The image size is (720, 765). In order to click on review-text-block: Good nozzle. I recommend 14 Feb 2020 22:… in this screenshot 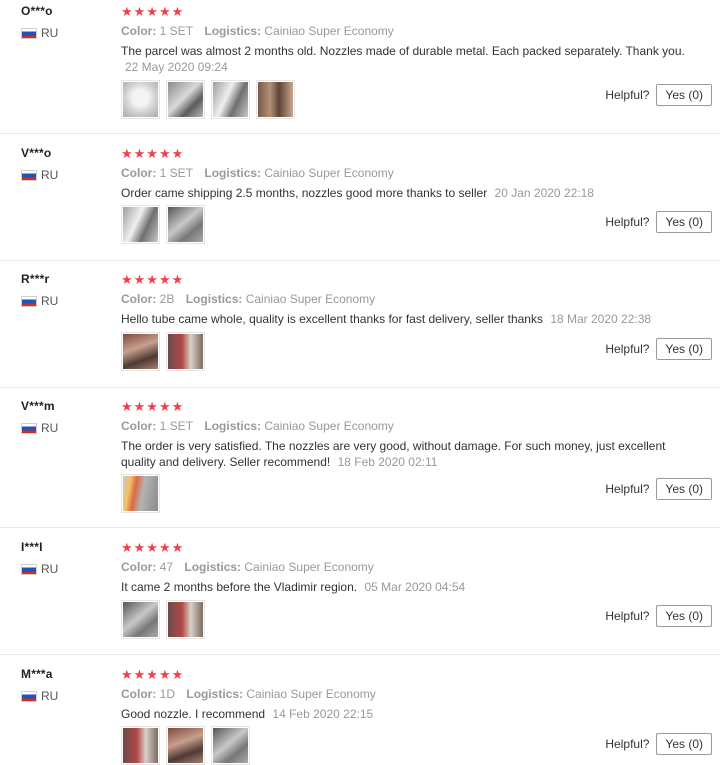, I will do `click(416, 714)`.